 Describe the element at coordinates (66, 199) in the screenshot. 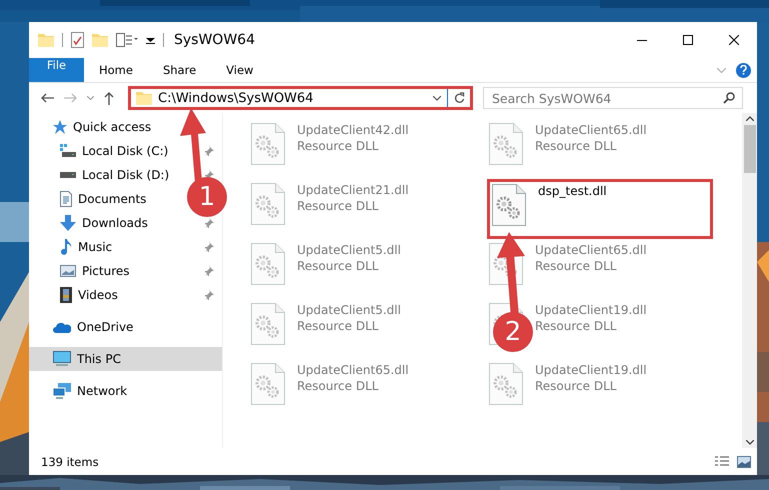

I see `document-icon` at that location.